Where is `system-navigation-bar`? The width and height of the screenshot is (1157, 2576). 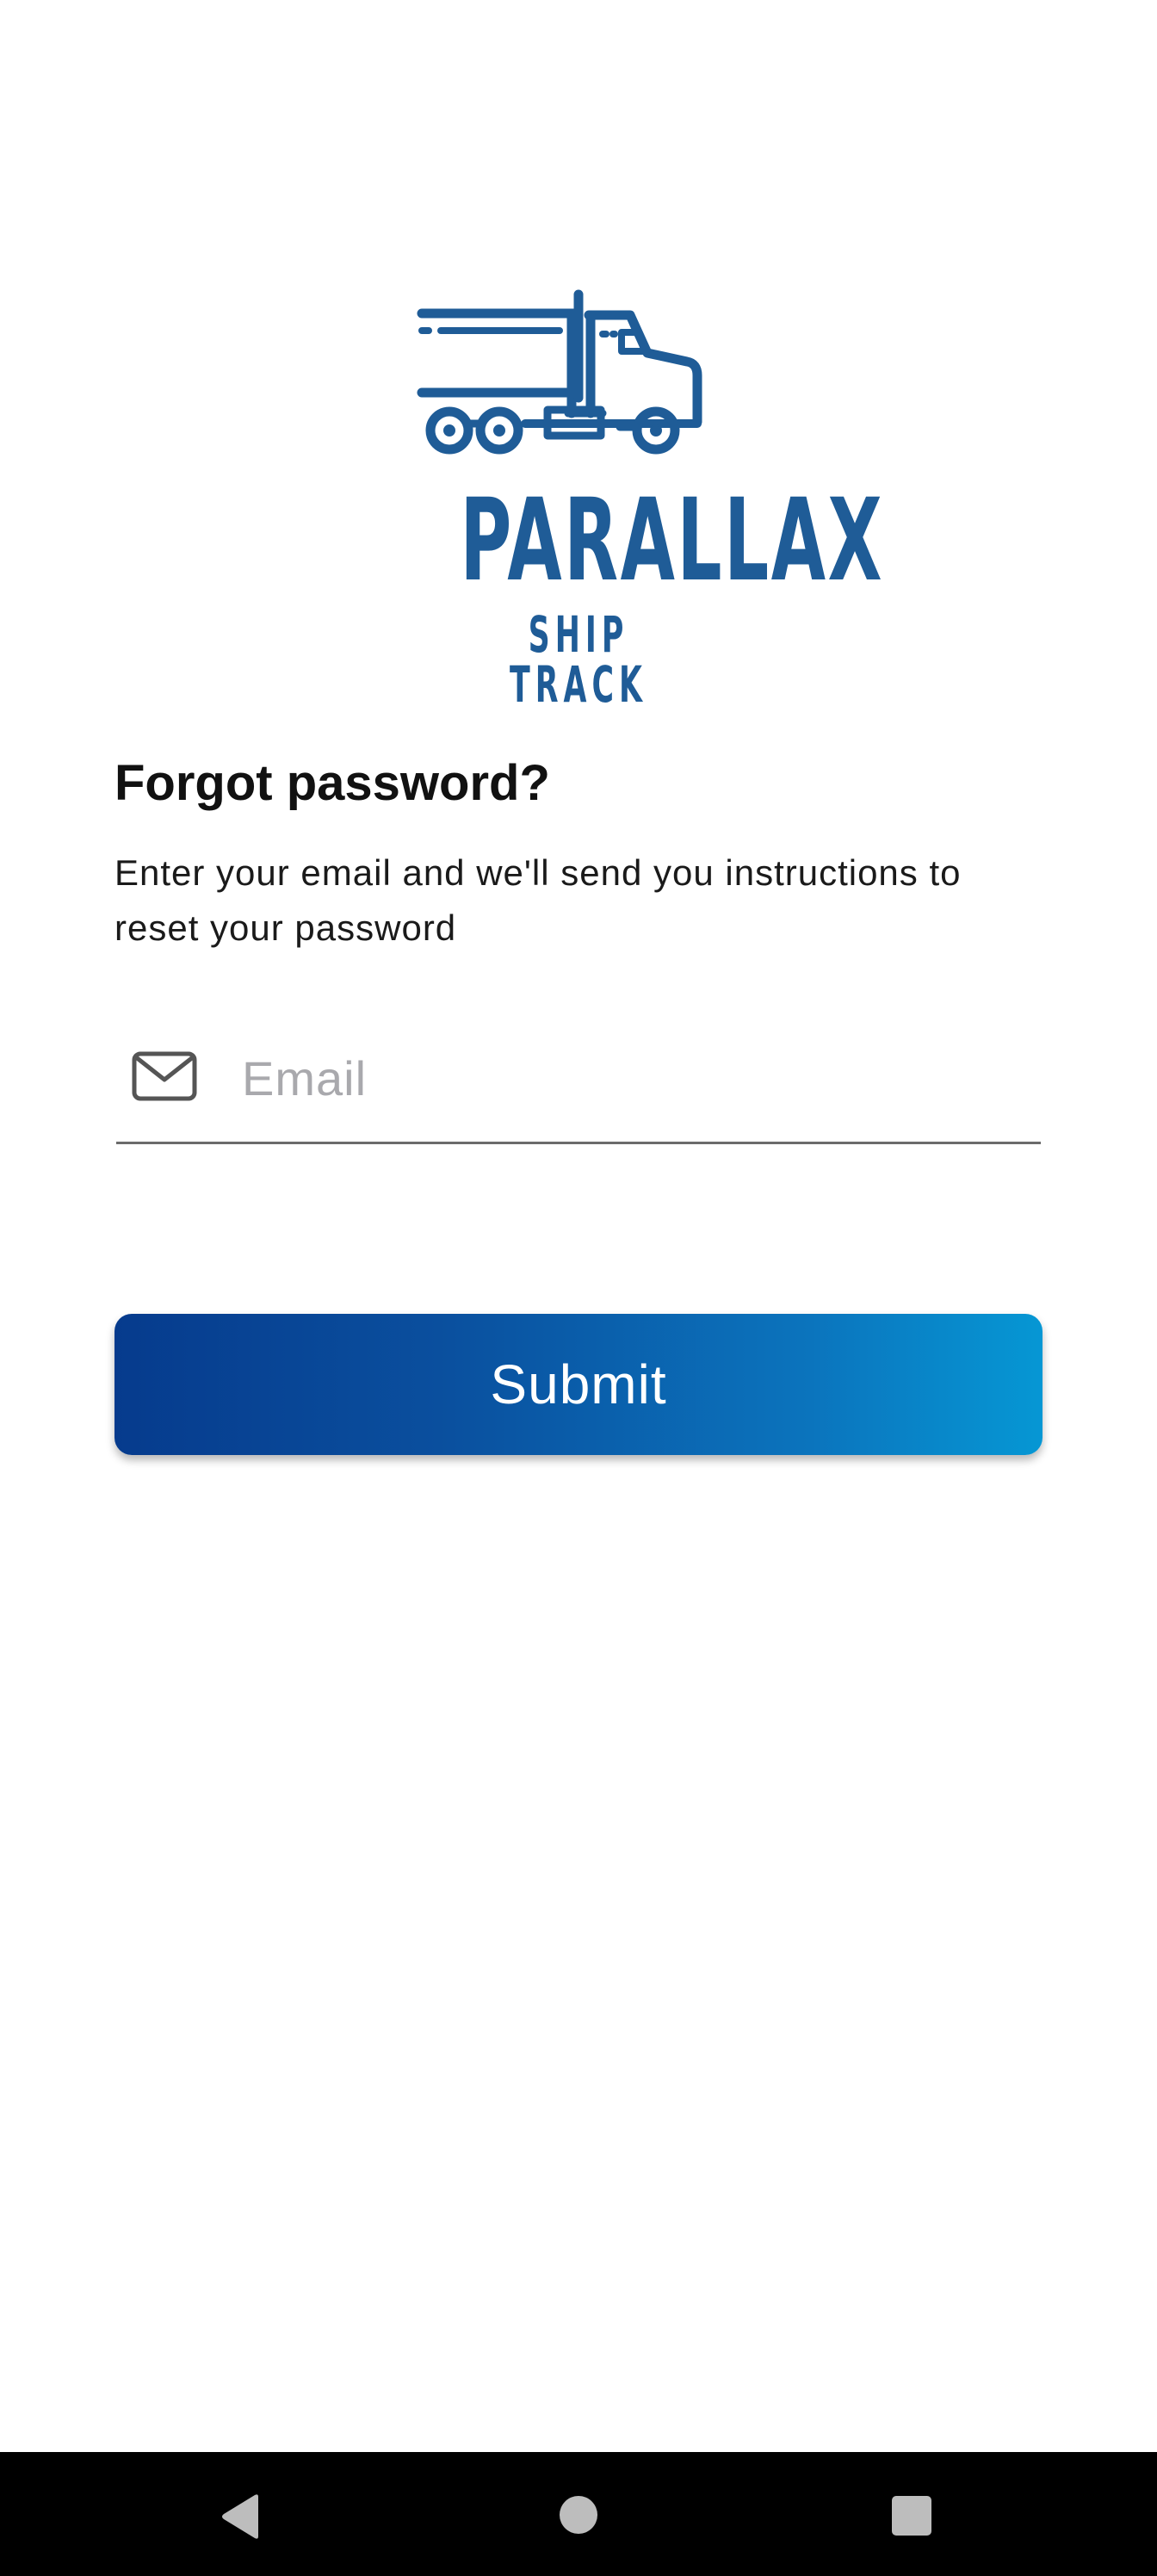 system-navigation-bar is located at coordinates (579, 2514).